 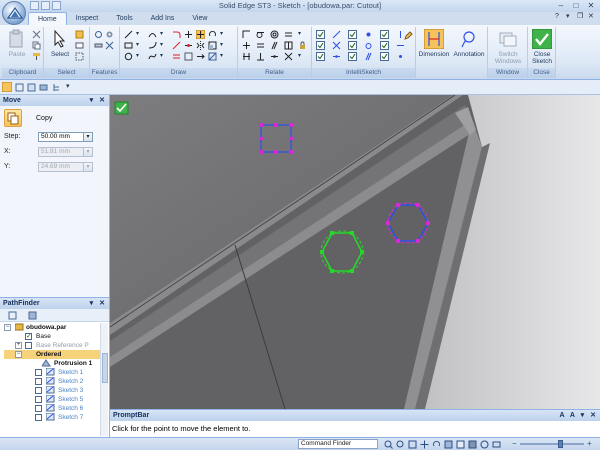 I want to click on pathfinder-filter-icon, so click(x=32, y=315).